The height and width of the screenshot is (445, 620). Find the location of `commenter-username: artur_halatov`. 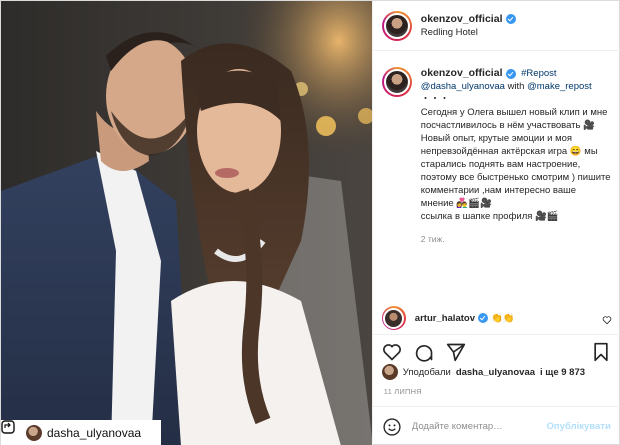

commenter-username: artur_halatov is located at coordinates (445, 318).